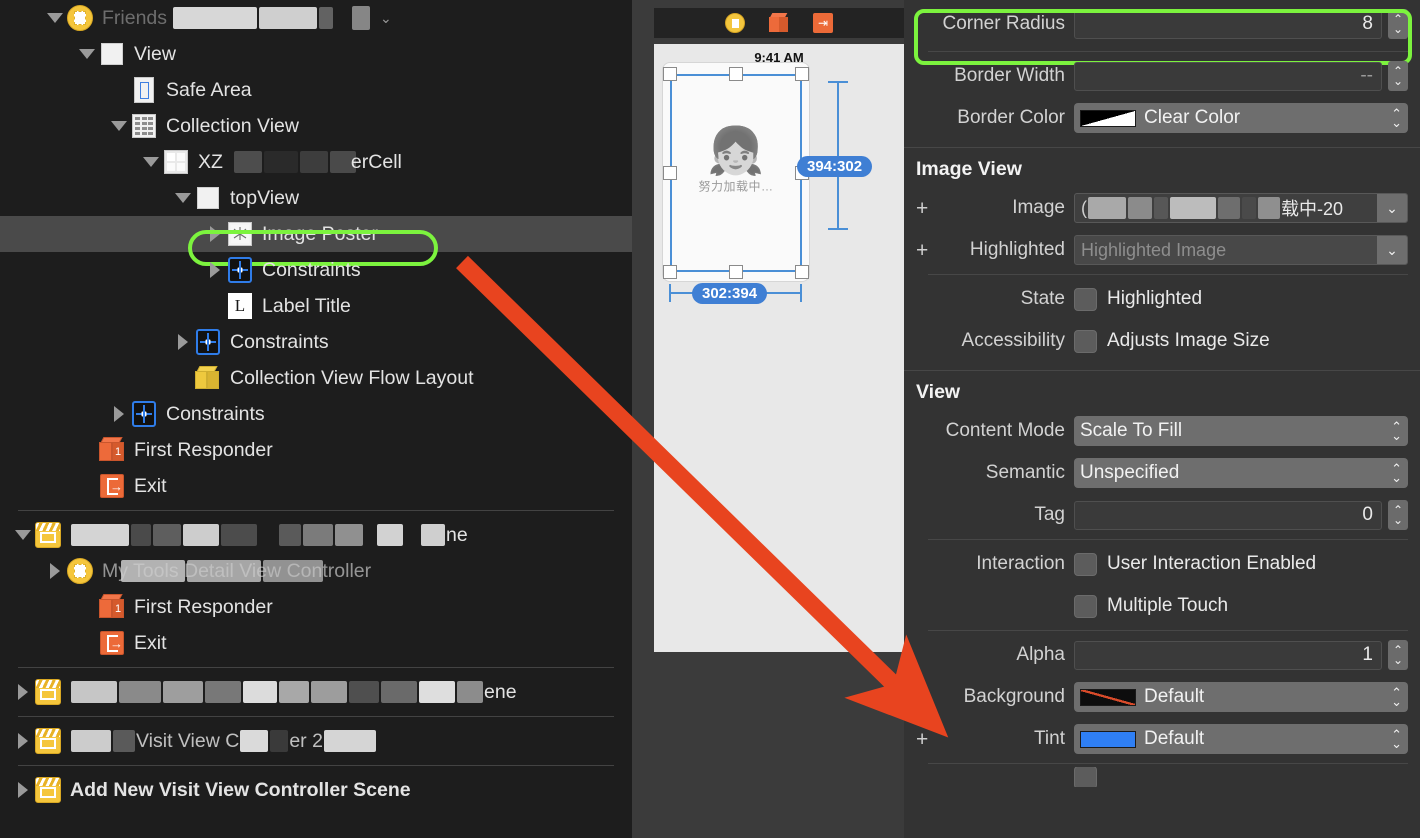 Image resolution: width=1420 pixels, height=838 pixels. What do you see at coordinates (735, 23) in the screenshot?
I see `view-controller-dock-icon` at bounding box center [735, 23].